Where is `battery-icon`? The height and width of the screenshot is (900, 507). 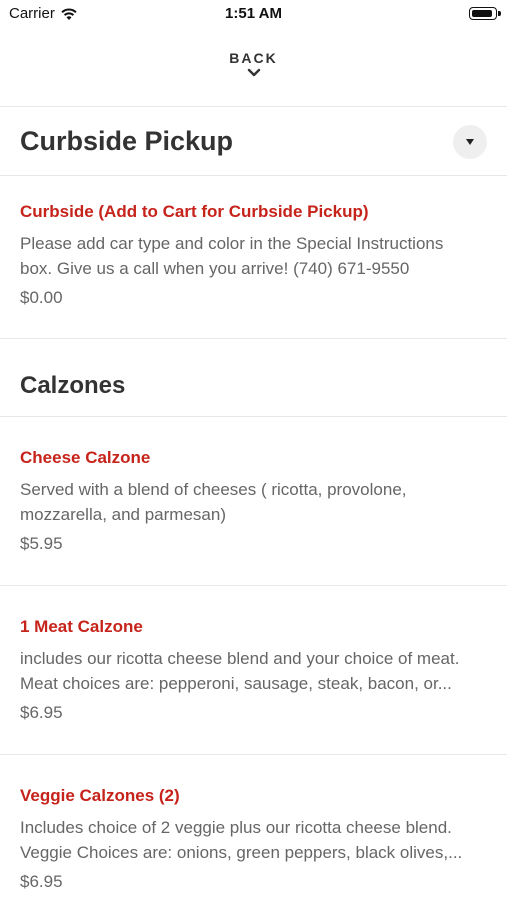 battery-icon is located at coordinates (485, 13).